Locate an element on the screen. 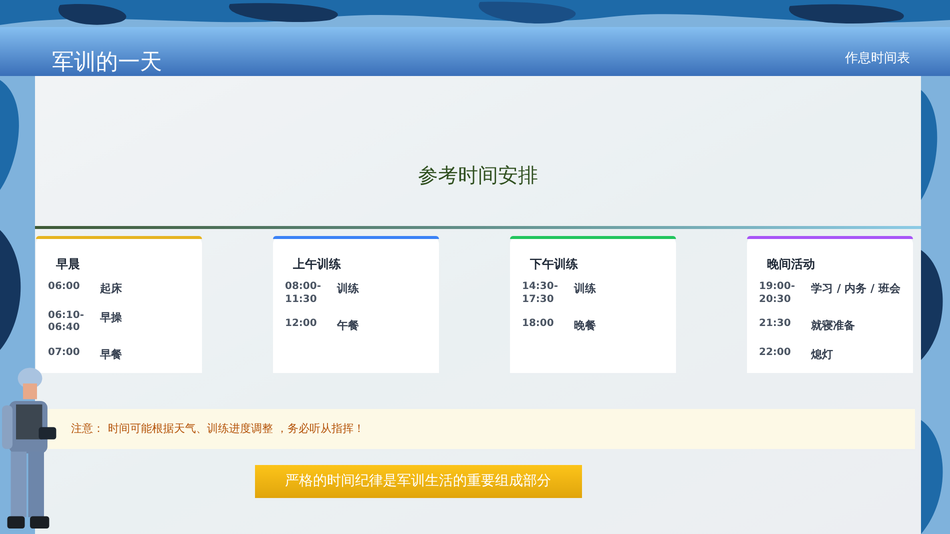 Image resolution: width=950 pixels, height=534 pixels. activity-text: 熄灯 is located at coordinates (822, 354).